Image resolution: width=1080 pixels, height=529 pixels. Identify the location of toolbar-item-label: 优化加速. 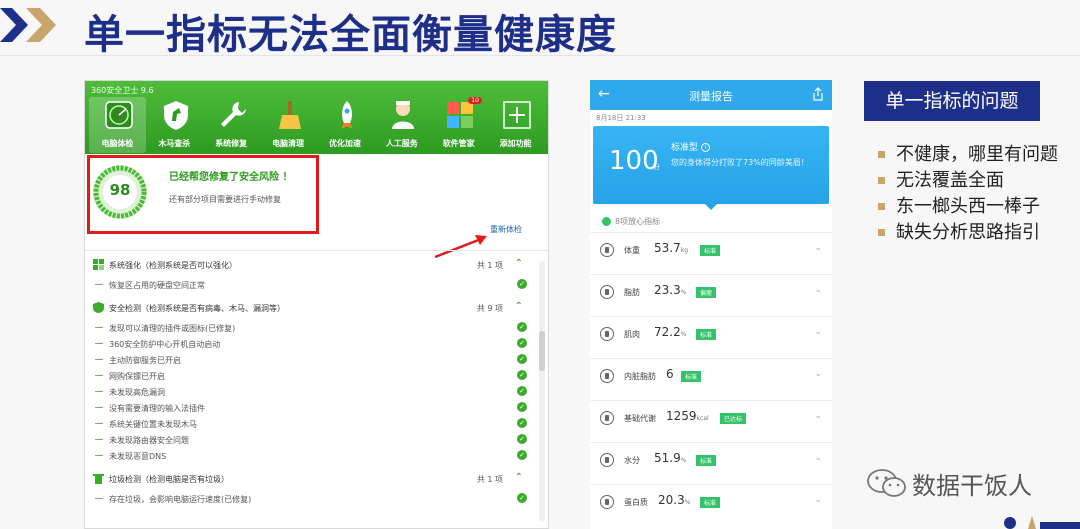
(344, 143).